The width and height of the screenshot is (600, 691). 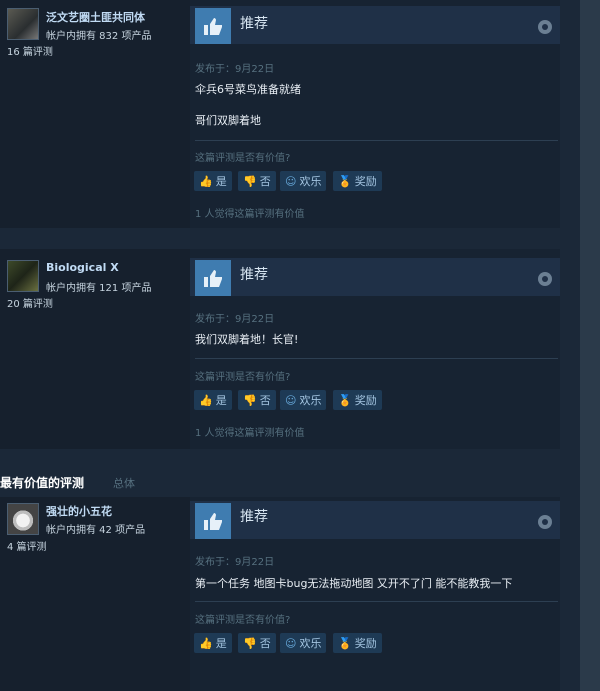 I want to click on products-owned: 帐户内拥有 832 项产品, so click(x=98, y=34).